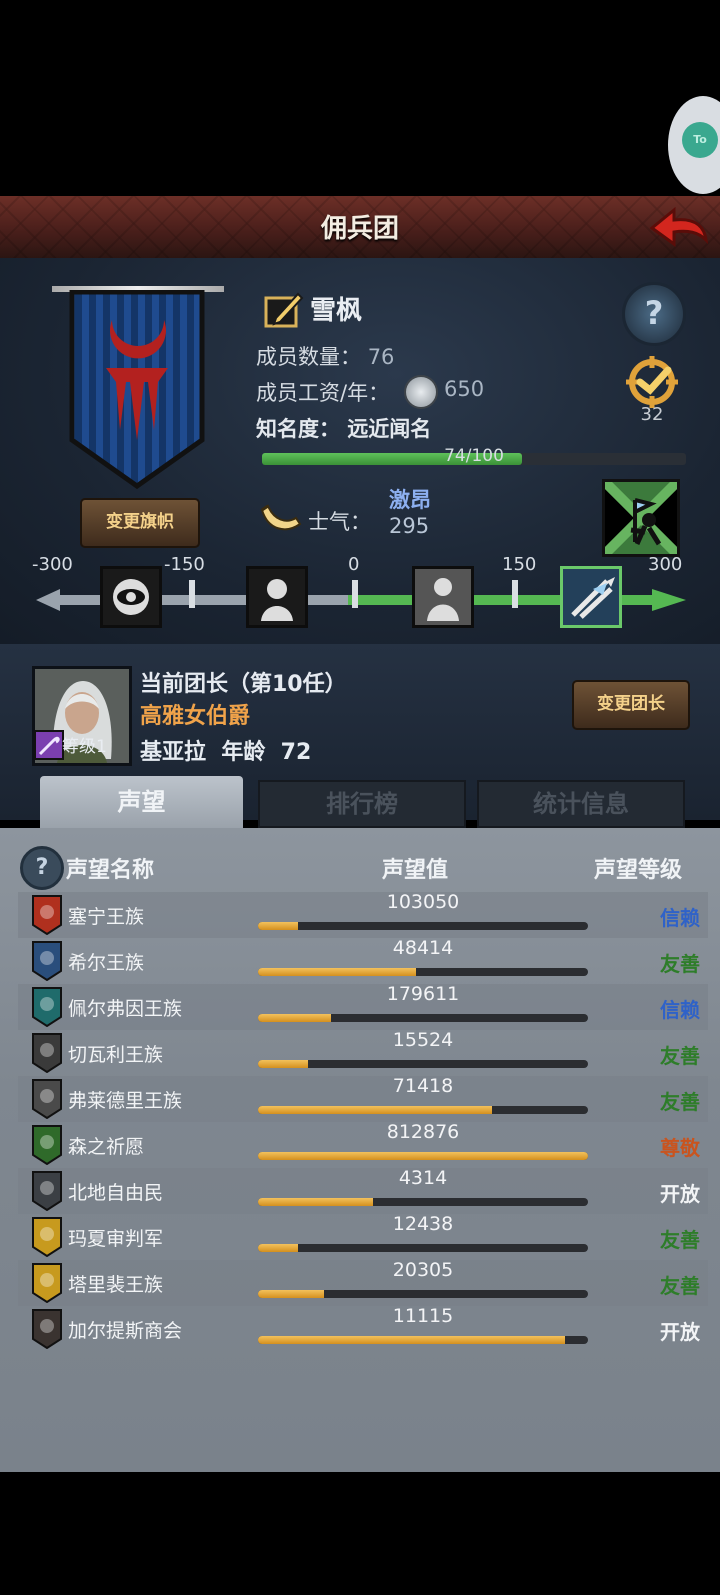 The image size is (720, 1595). Describe the element at coordinates (277, 597) in the screenshot. I see `morale-despair-icon` at that location.